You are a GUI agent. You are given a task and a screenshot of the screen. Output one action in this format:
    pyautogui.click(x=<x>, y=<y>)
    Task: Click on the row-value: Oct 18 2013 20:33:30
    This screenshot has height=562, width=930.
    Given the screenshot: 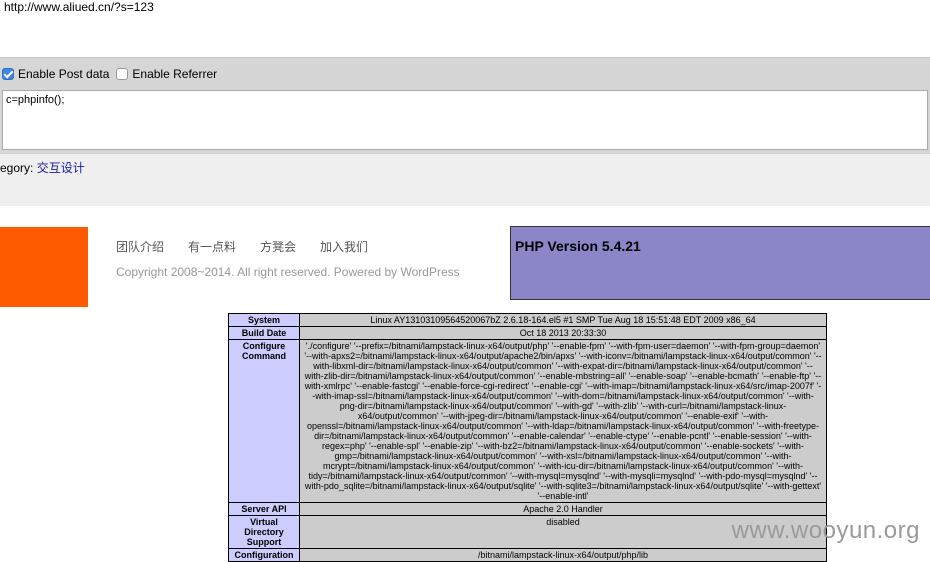 What is the action you would take?
    pyautogui.click(x=563, y=333)
    